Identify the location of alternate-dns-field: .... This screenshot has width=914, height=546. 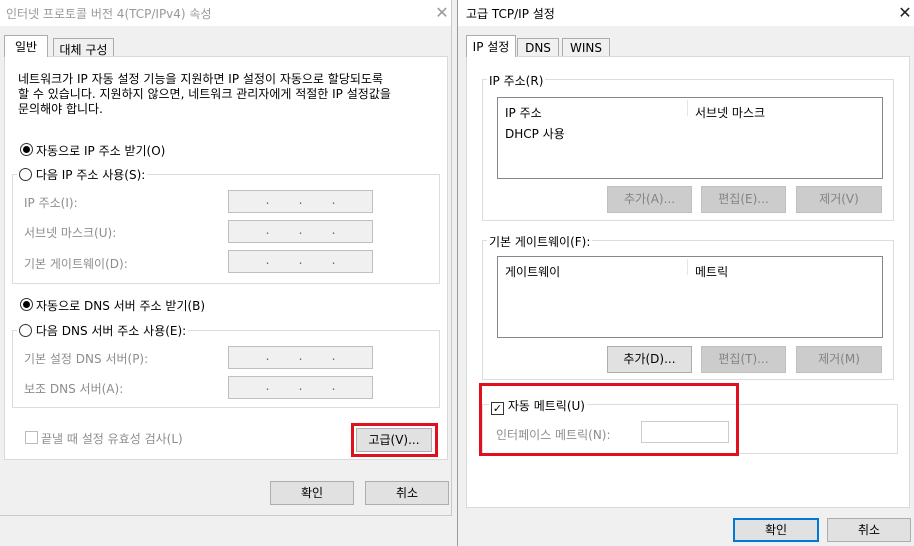
(300, 387).